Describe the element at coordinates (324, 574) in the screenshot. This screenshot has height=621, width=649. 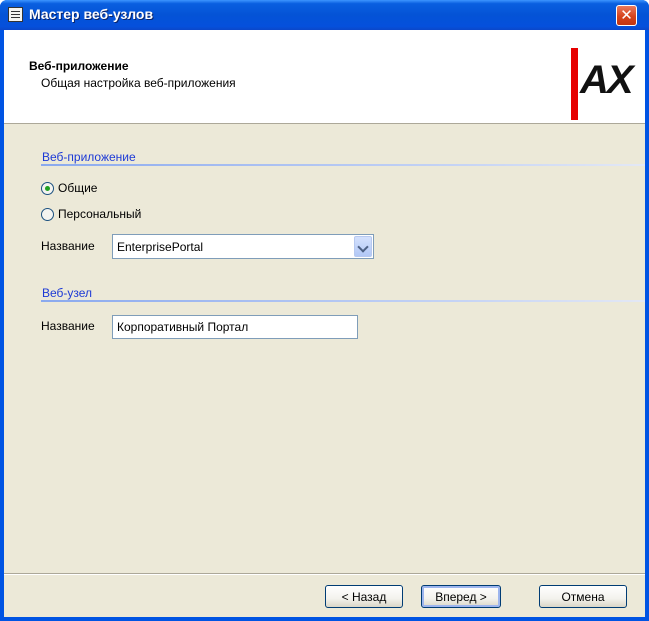
I see `footer-divider` at that location.